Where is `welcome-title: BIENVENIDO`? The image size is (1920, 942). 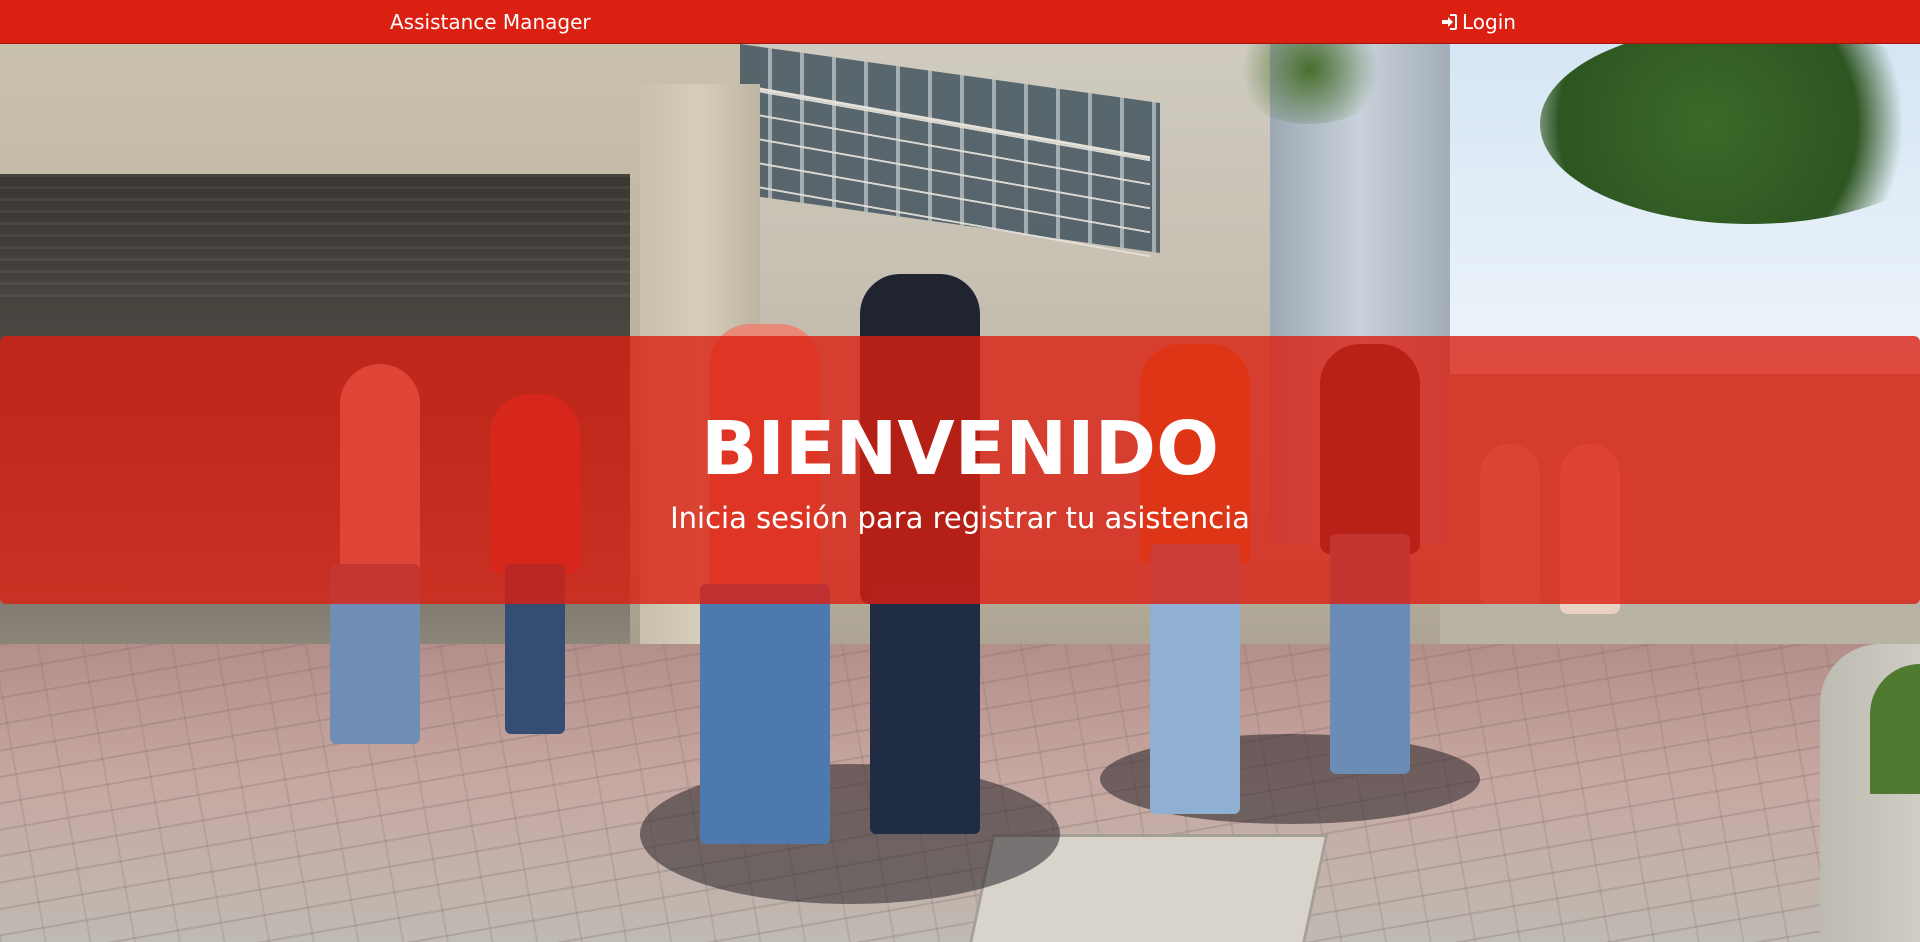
welcome-title: BIENVENIDO is located at coordinates (960, 449).